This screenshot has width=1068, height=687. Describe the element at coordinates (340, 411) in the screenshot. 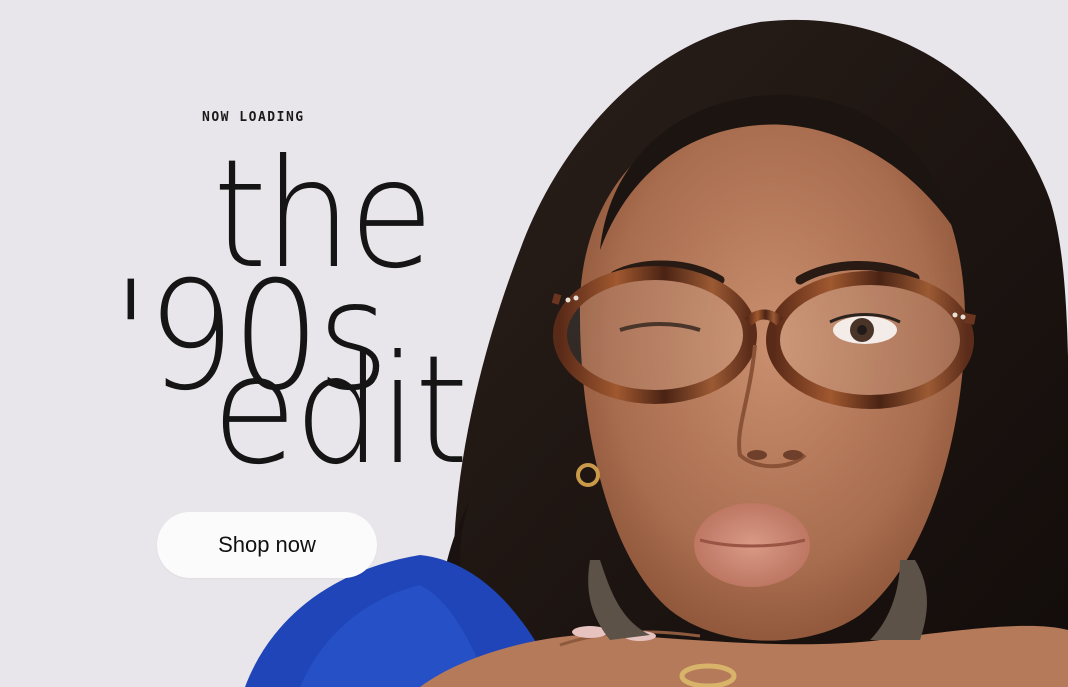

I see `headline-line-3: edit` at that location.